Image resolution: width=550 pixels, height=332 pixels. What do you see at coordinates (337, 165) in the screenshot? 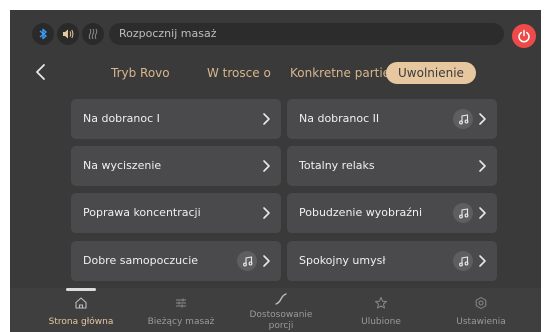
I see `program-label: Totalny relaks` at bounding box center [337, 165].